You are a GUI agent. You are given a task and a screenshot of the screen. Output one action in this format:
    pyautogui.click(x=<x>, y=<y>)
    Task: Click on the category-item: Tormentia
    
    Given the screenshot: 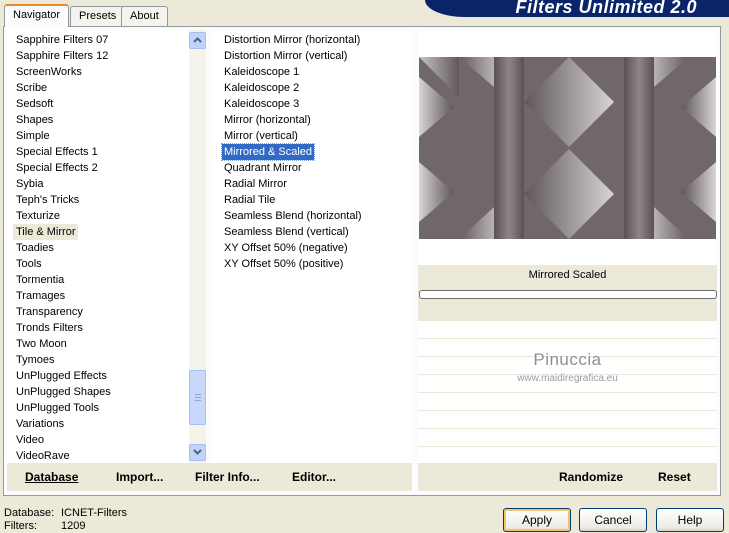 What is the action you would take?
    pyautogui.click(x=40, y=280)
    